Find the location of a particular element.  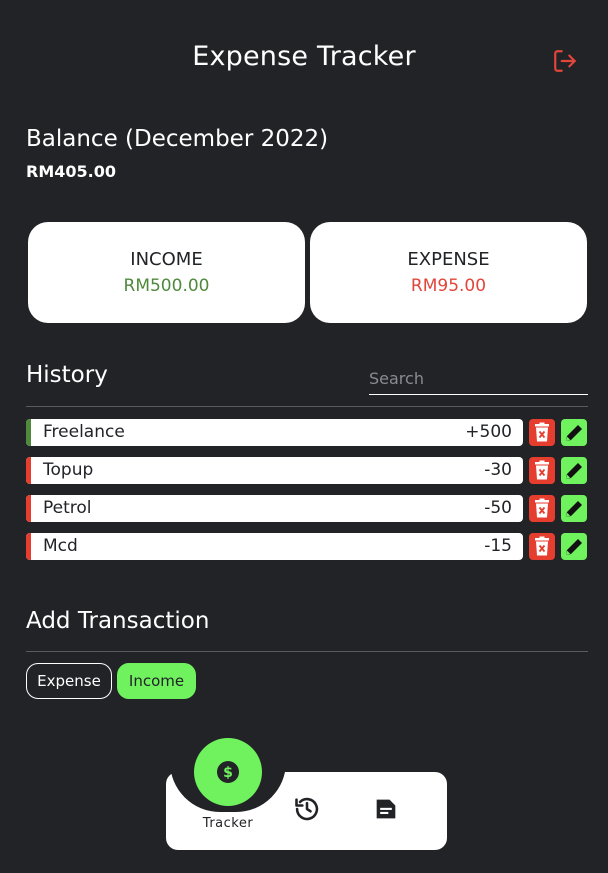

history-row: Freelance +500 is located at coordinates (307, 432).